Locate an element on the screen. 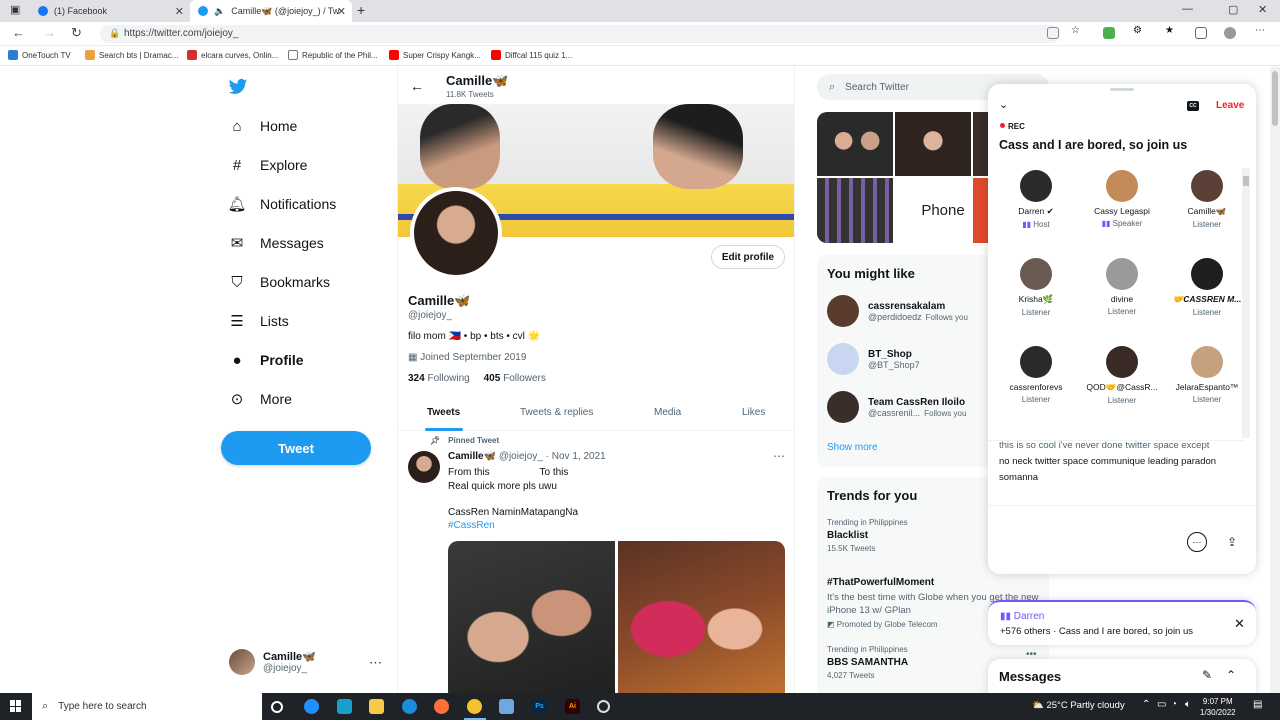 The image size is (1280, 720). nav-item-home: ⌂ Home is located at coordinates (262, 126).